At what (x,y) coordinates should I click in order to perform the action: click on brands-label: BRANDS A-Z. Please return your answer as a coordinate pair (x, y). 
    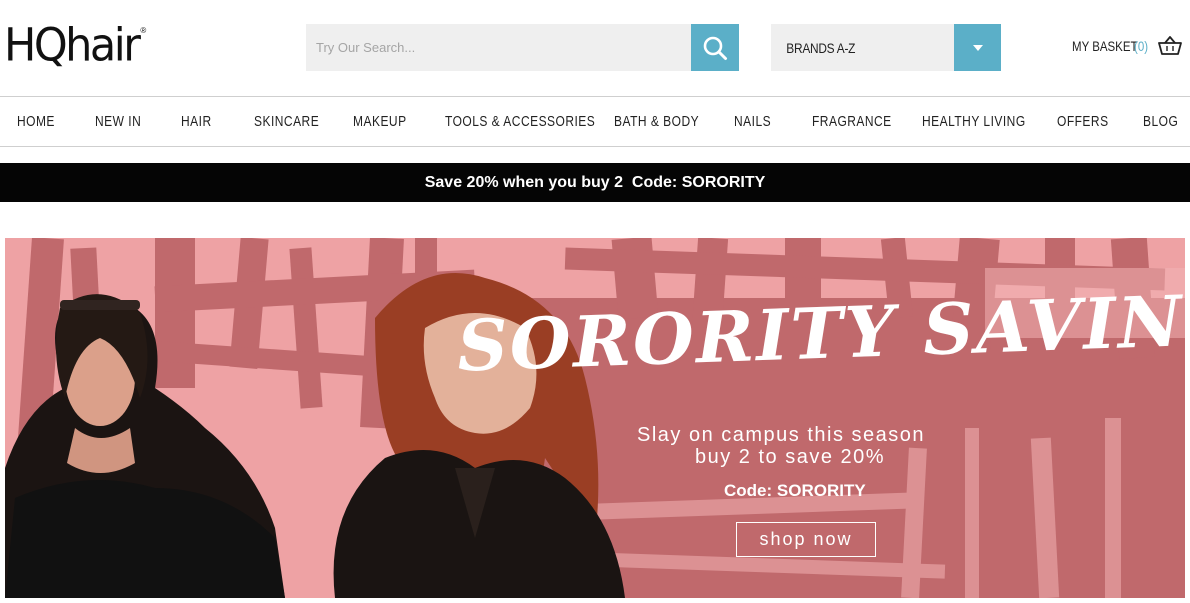
    Looking at the image, I should click on (821, 47).